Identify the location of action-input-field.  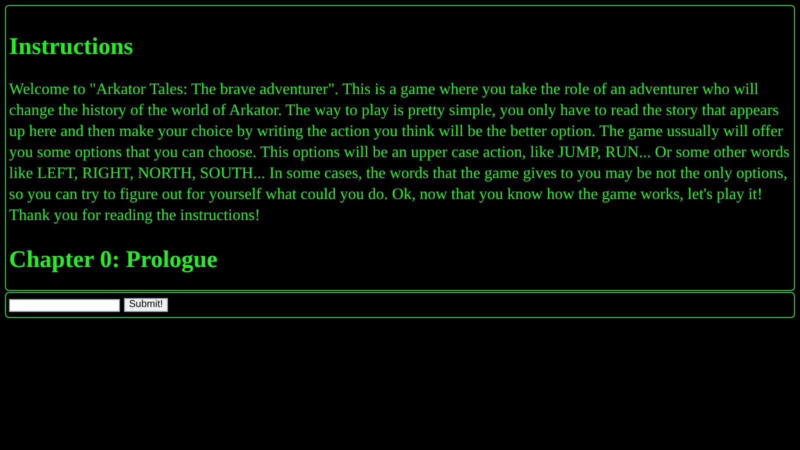
(64, 305).